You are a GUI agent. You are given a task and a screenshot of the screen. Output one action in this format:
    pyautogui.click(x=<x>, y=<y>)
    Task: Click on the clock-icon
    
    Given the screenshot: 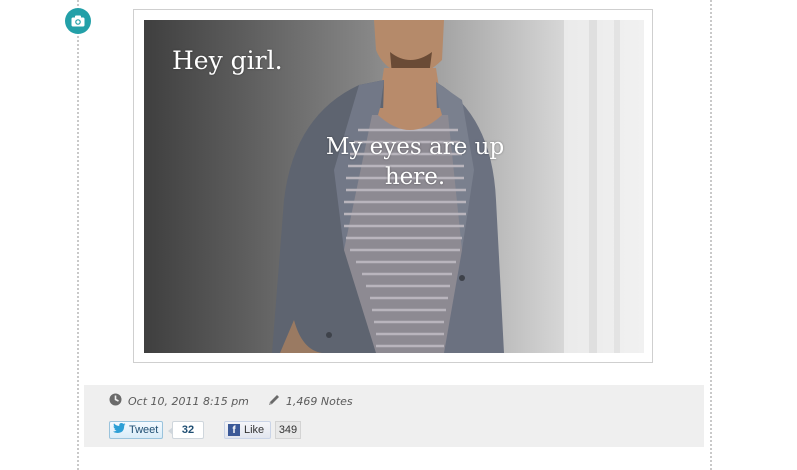 What is the action you would take?
    pyautogui.click(x=115, y=401)
    